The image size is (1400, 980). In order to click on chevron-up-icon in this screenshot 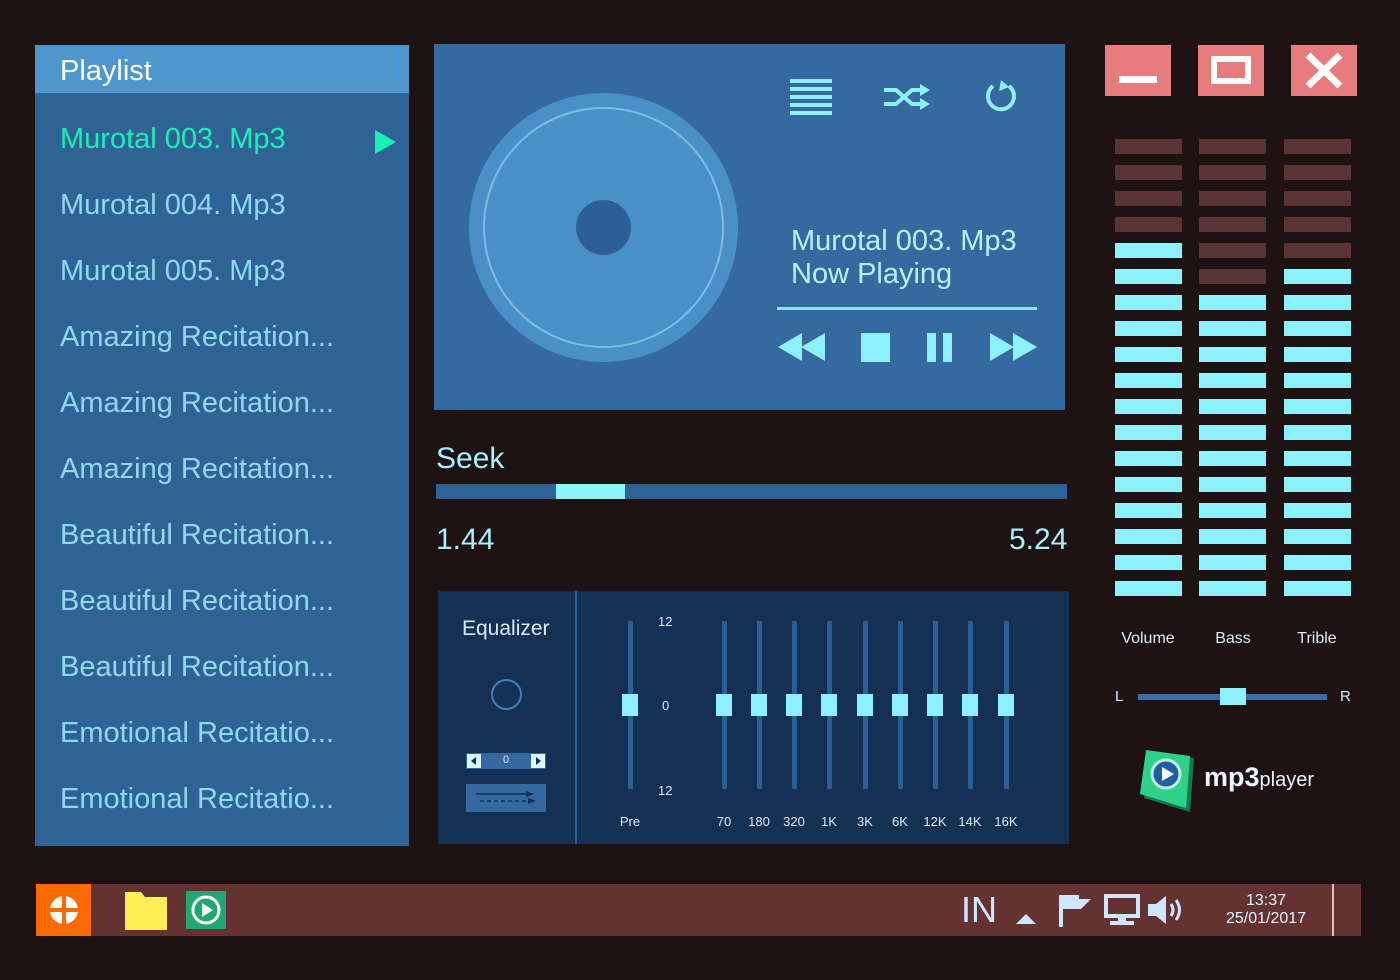, I will do `click(1026, 918)`.